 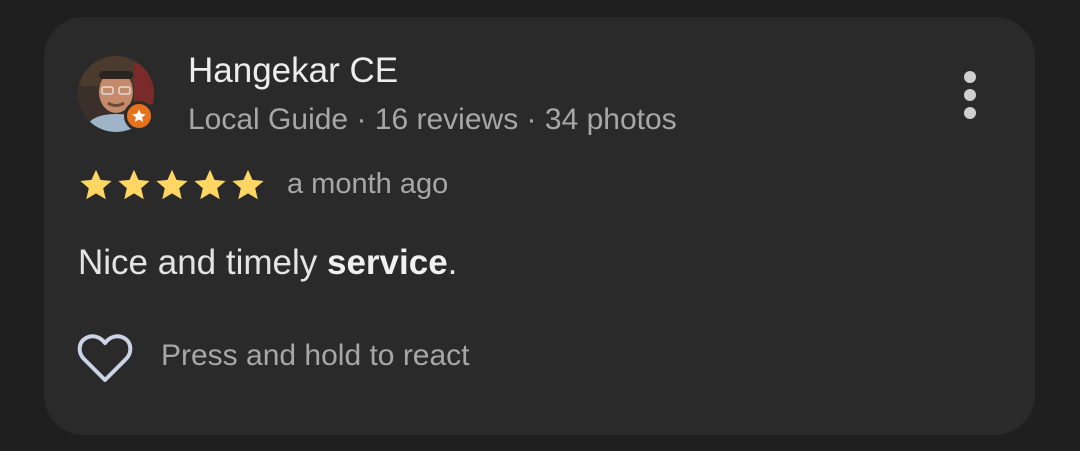 What do you see at coordinates (315, 355) in the screenshot?
I see `react-hint: Press and hold to react` at bounding box center [315, 355].